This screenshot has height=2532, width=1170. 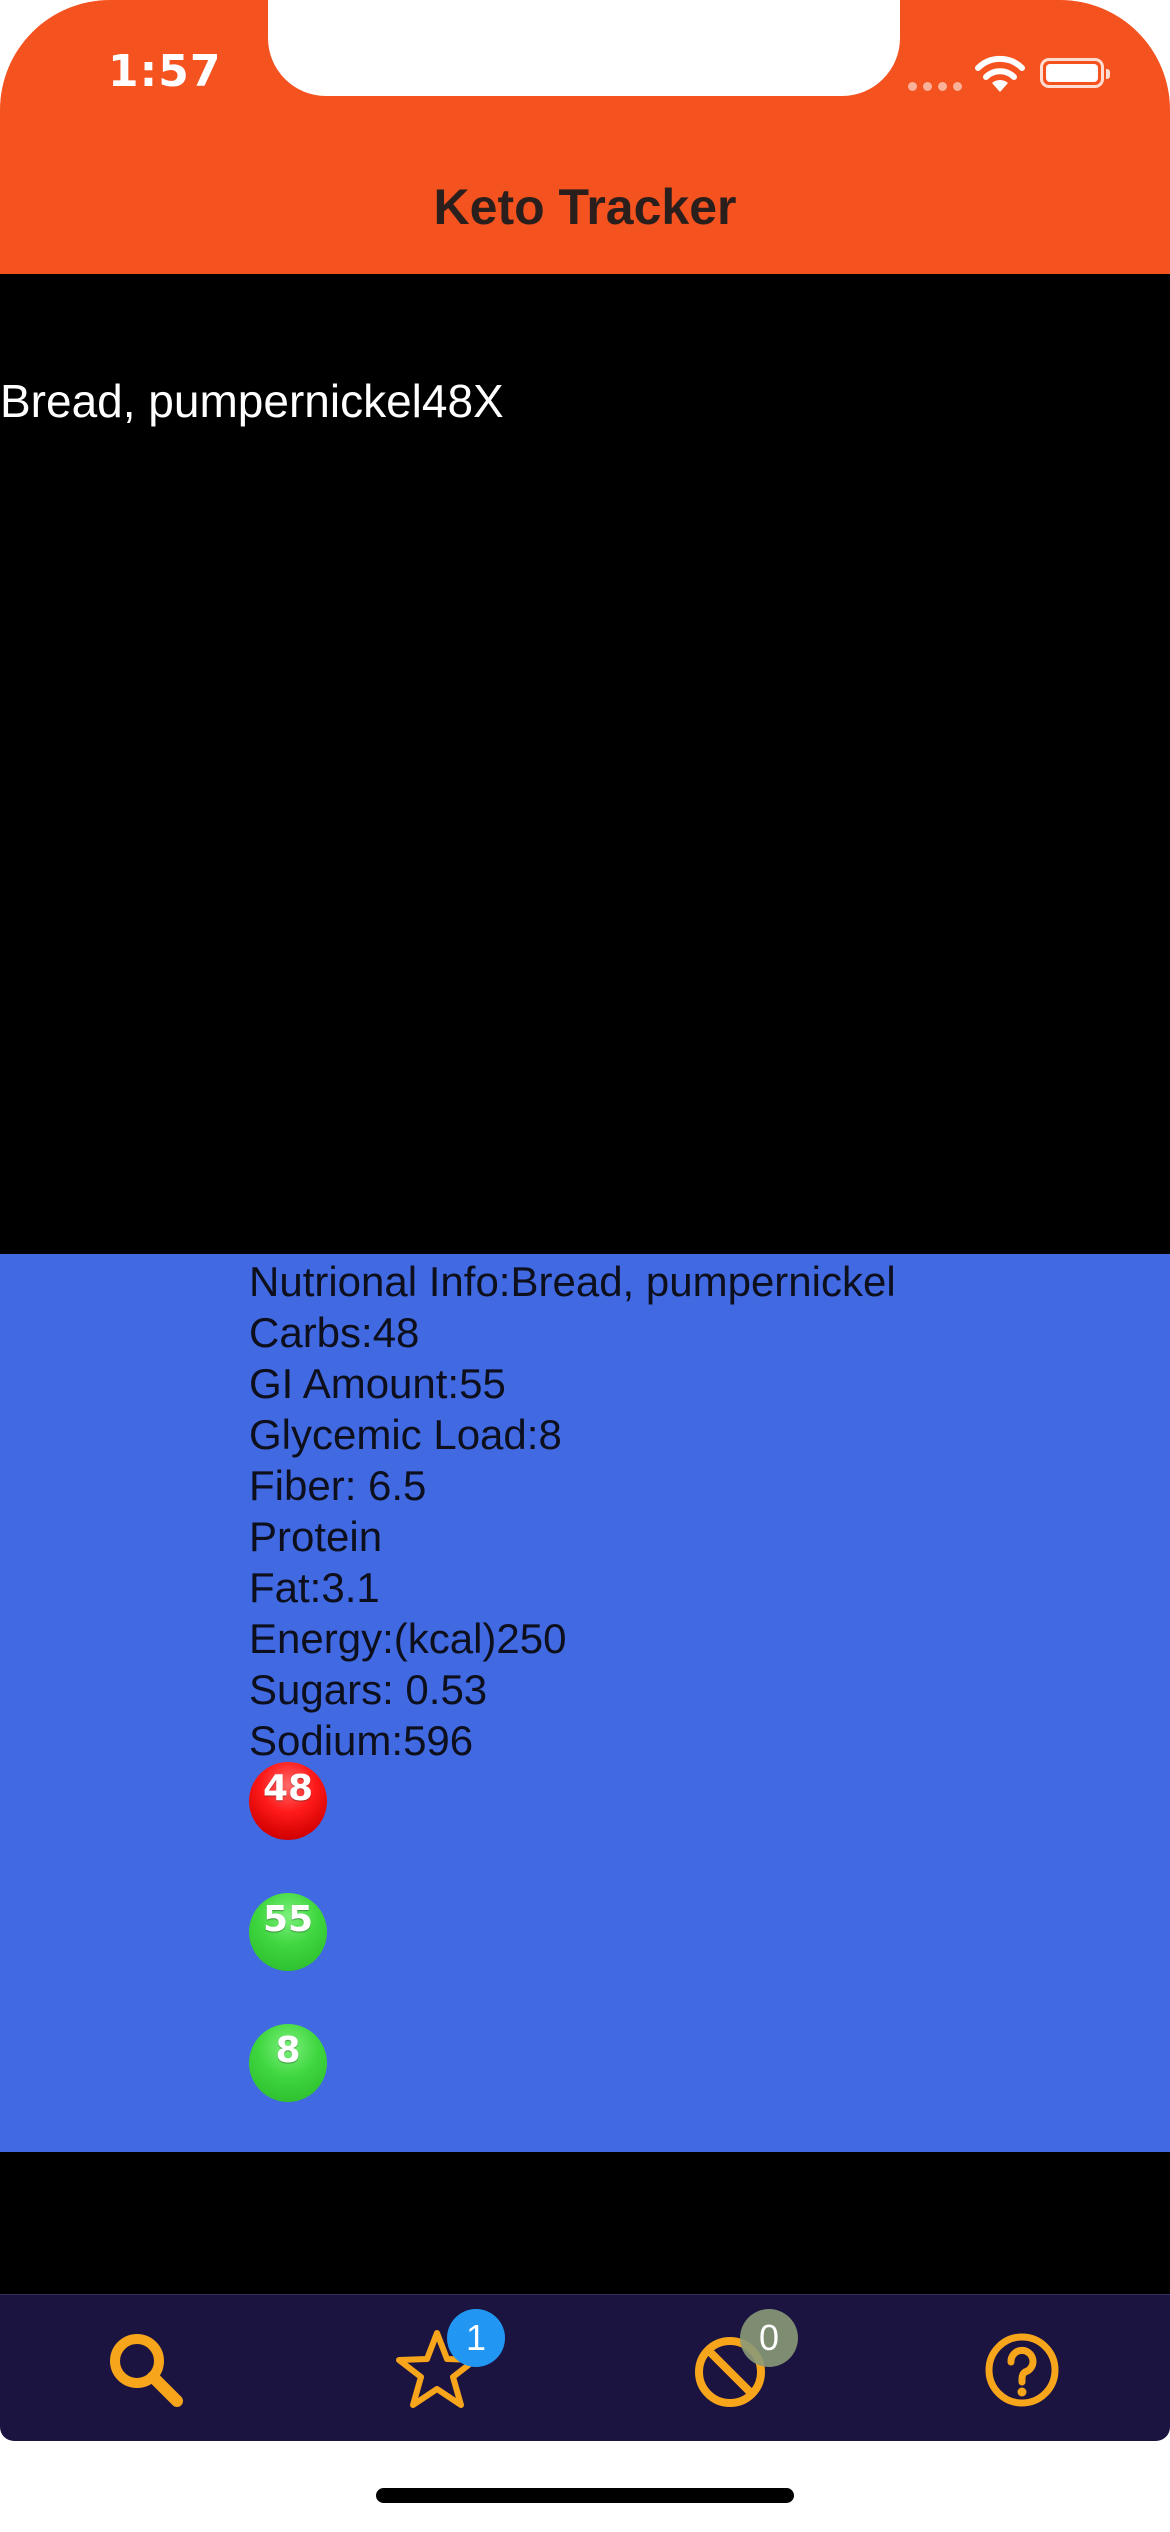 I want to click on wifi-icon, so click(x=1000, y=73).